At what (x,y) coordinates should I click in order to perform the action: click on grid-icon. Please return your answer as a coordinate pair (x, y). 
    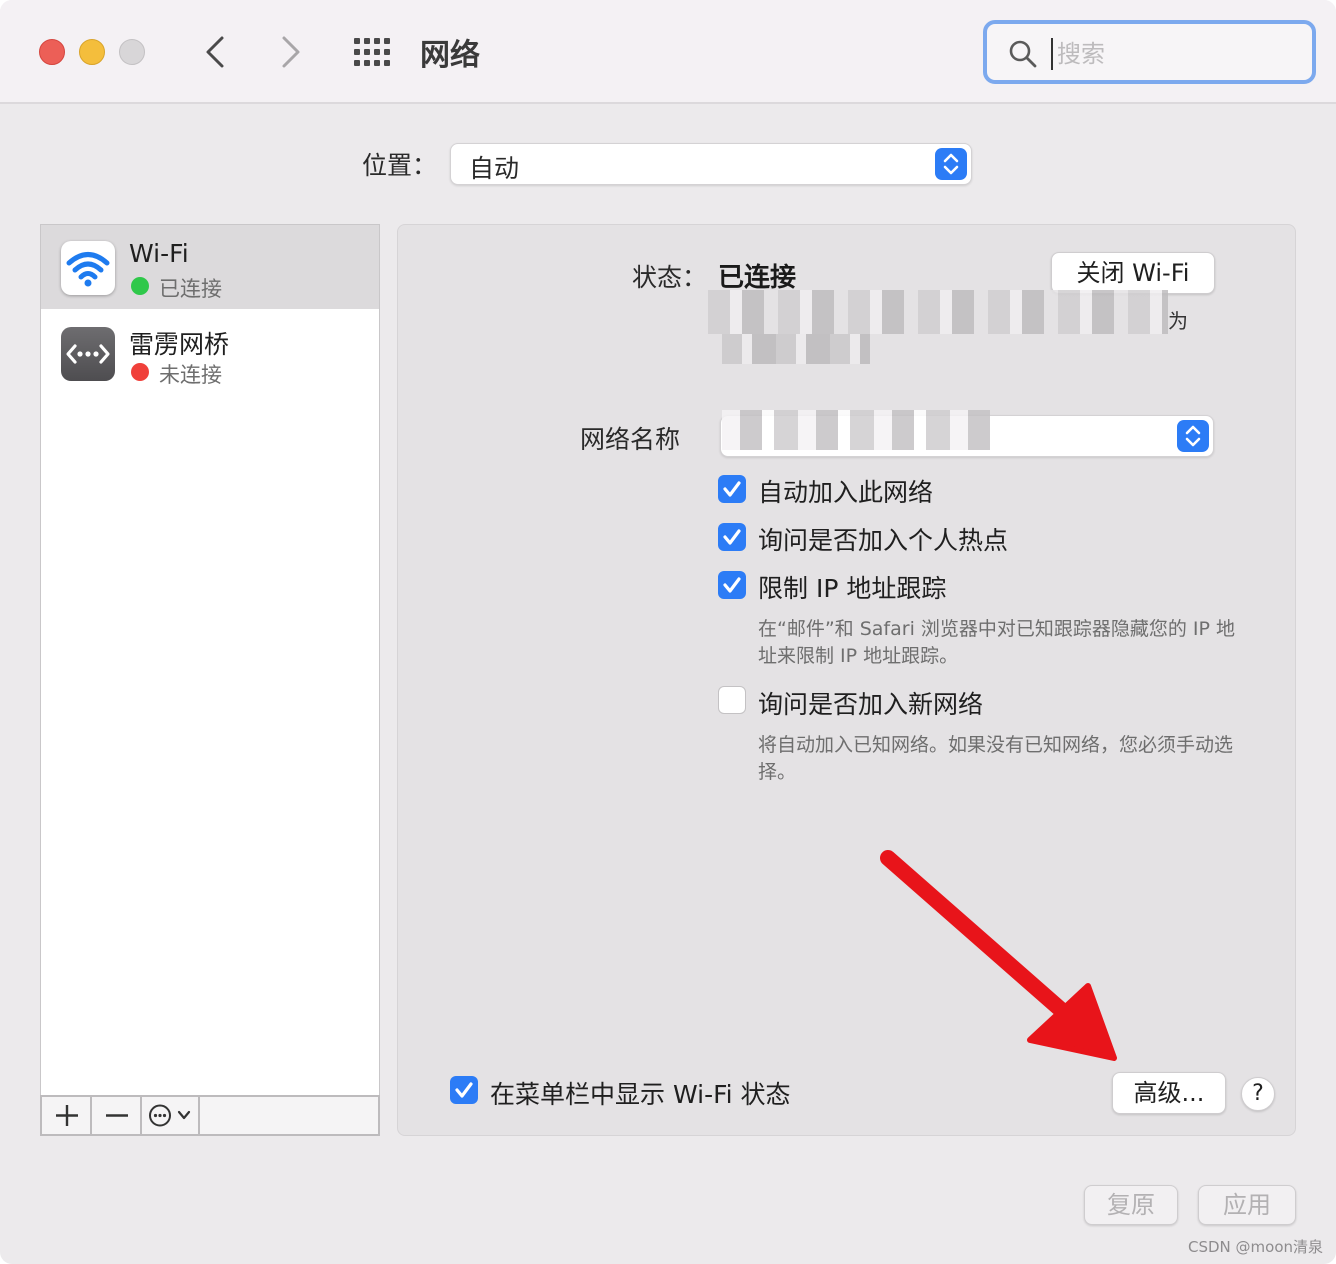
    Looking at the image, I should click on (372, 52).